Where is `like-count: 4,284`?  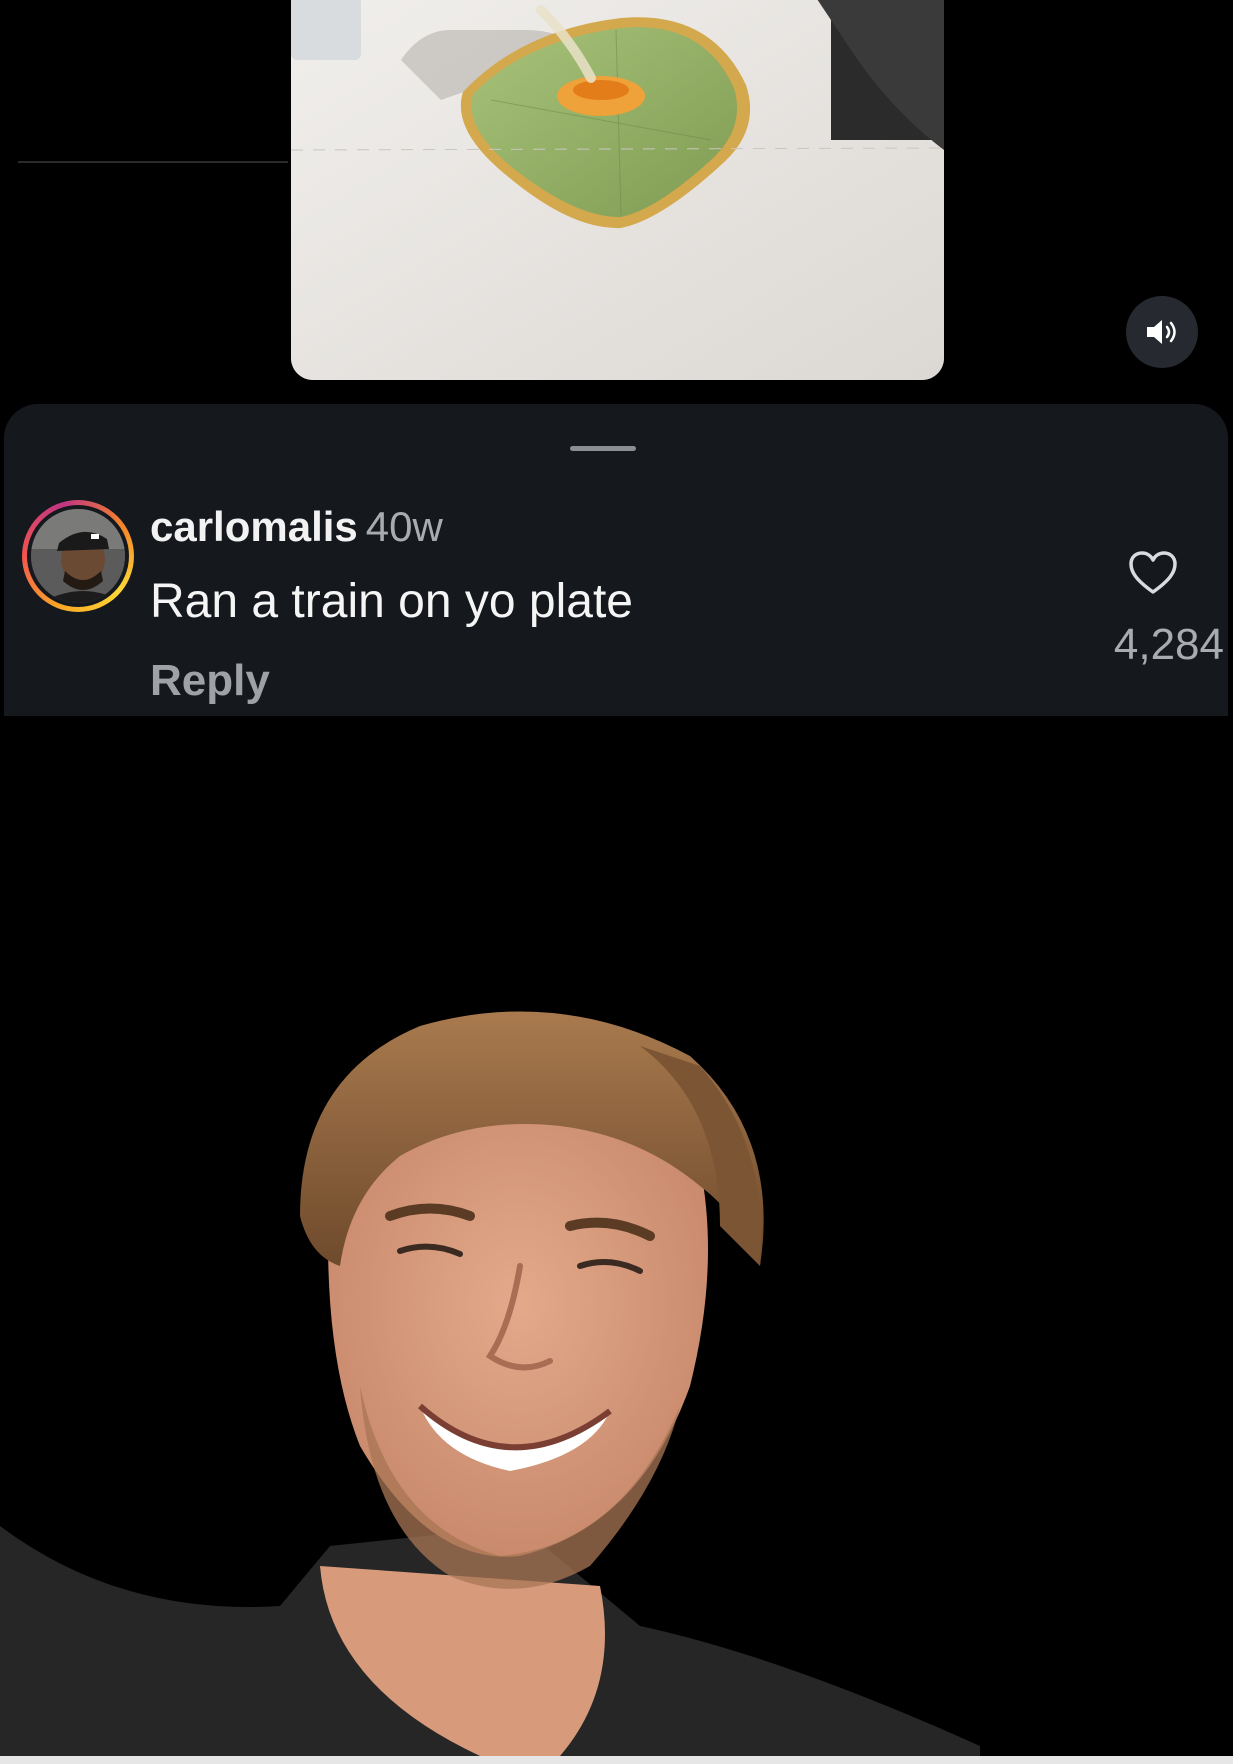
like-count: 4,284 is located at coordinates (1168, 644).